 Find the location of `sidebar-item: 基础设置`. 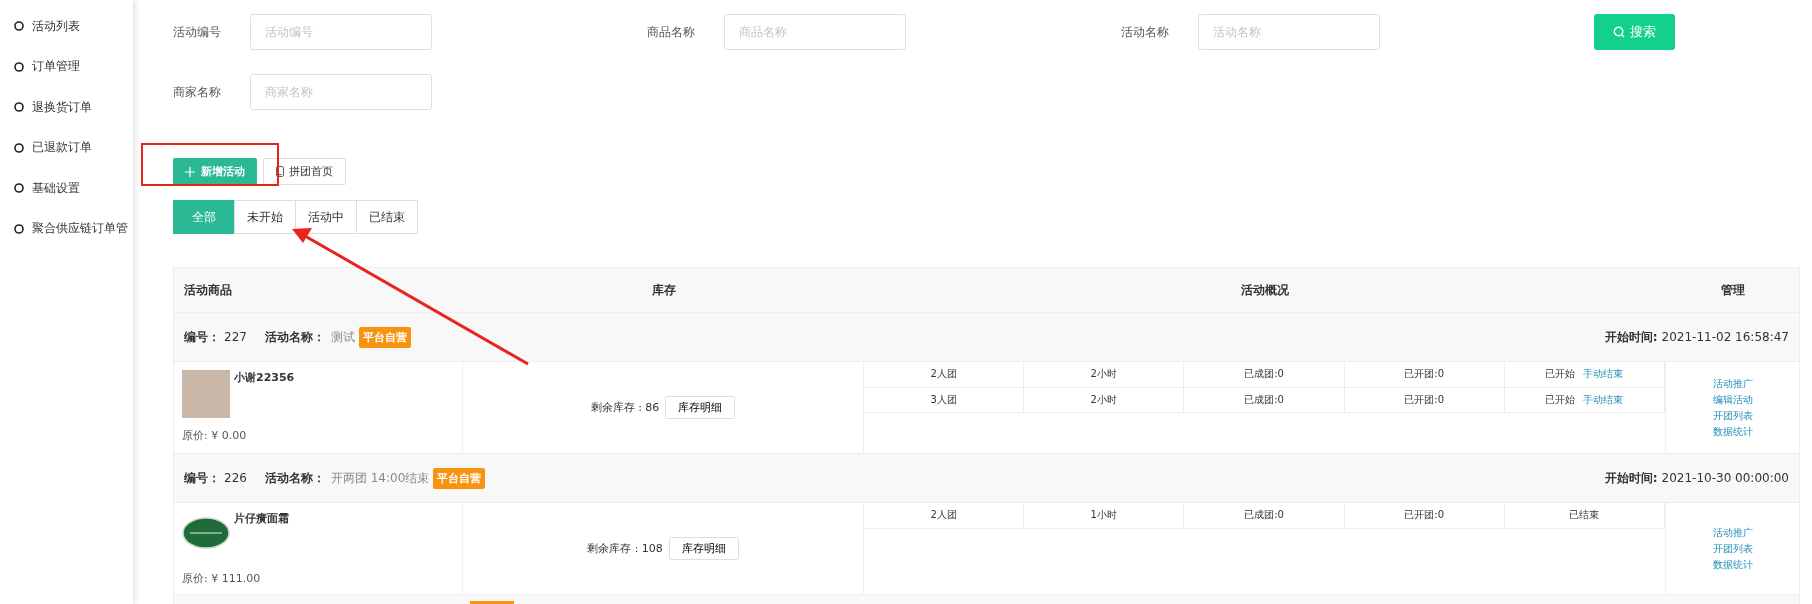

sidebar-item: 基础设置 is located at coordinates (66, 188).